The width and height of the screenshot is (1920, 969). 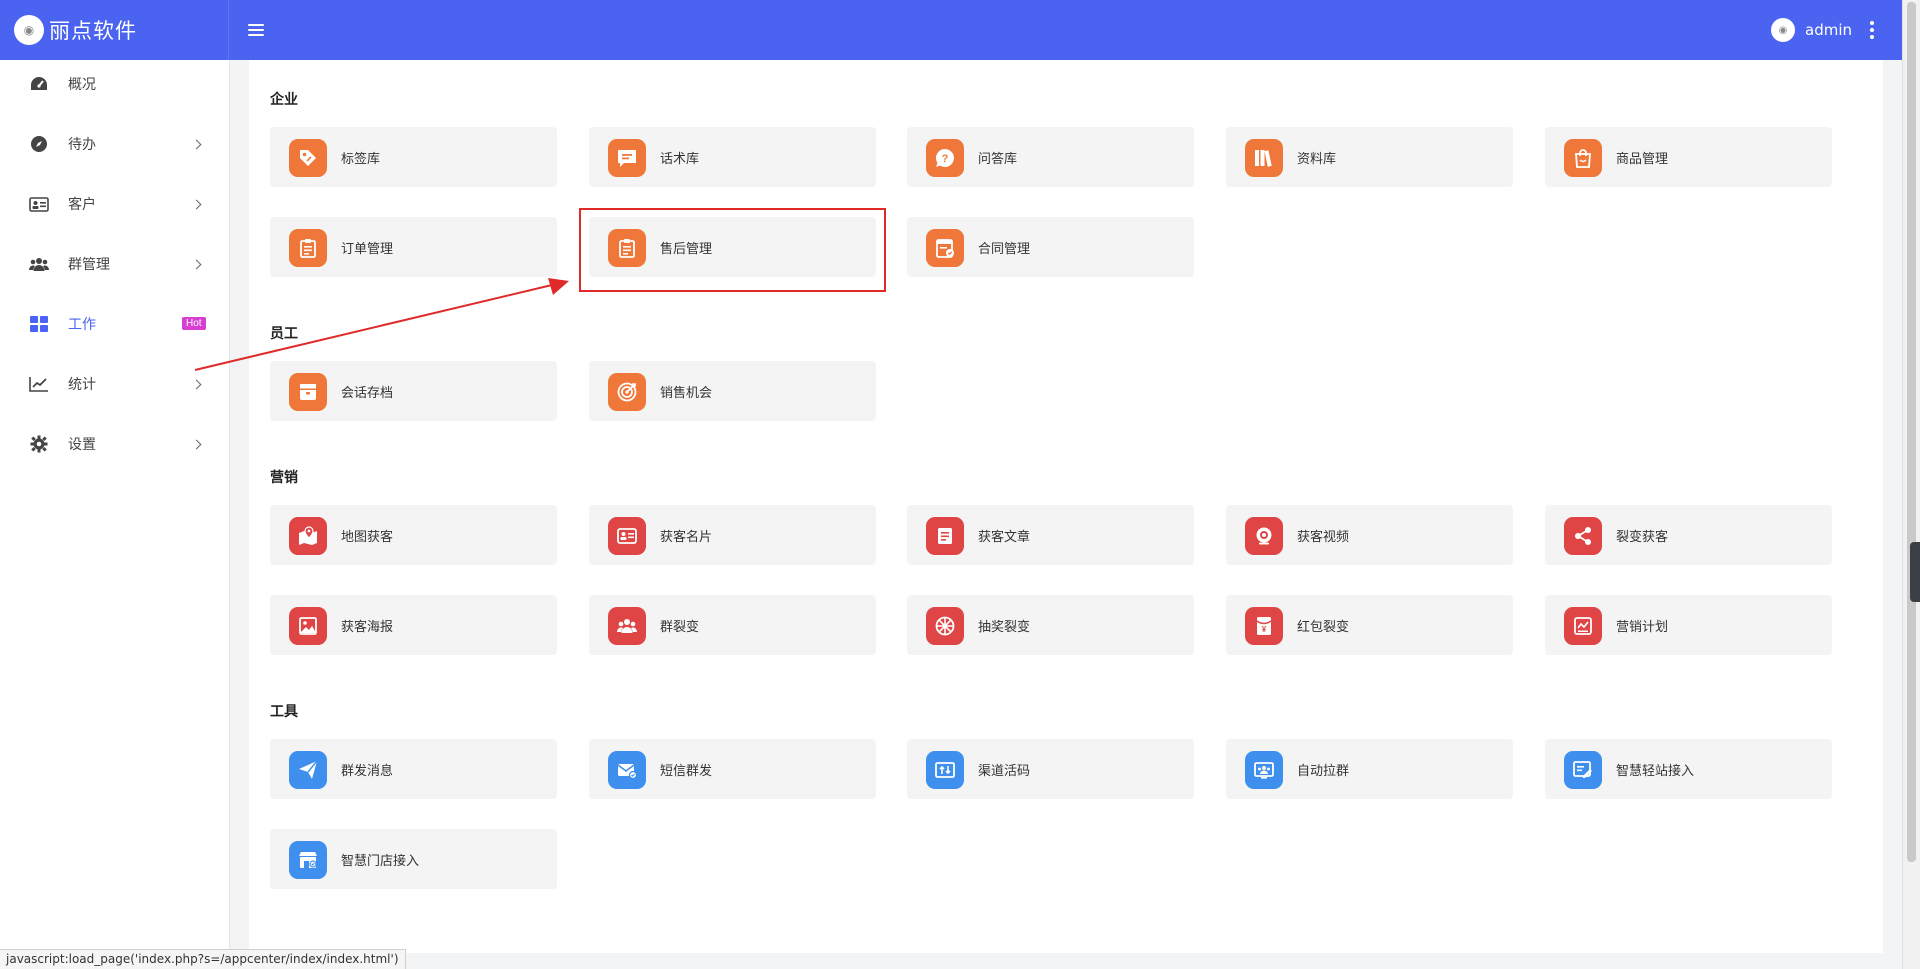 What do you see at coordinates (284, 478) in the screenshot?
I see `section-title-marketing: 营销` at bounding box center [284, 478].